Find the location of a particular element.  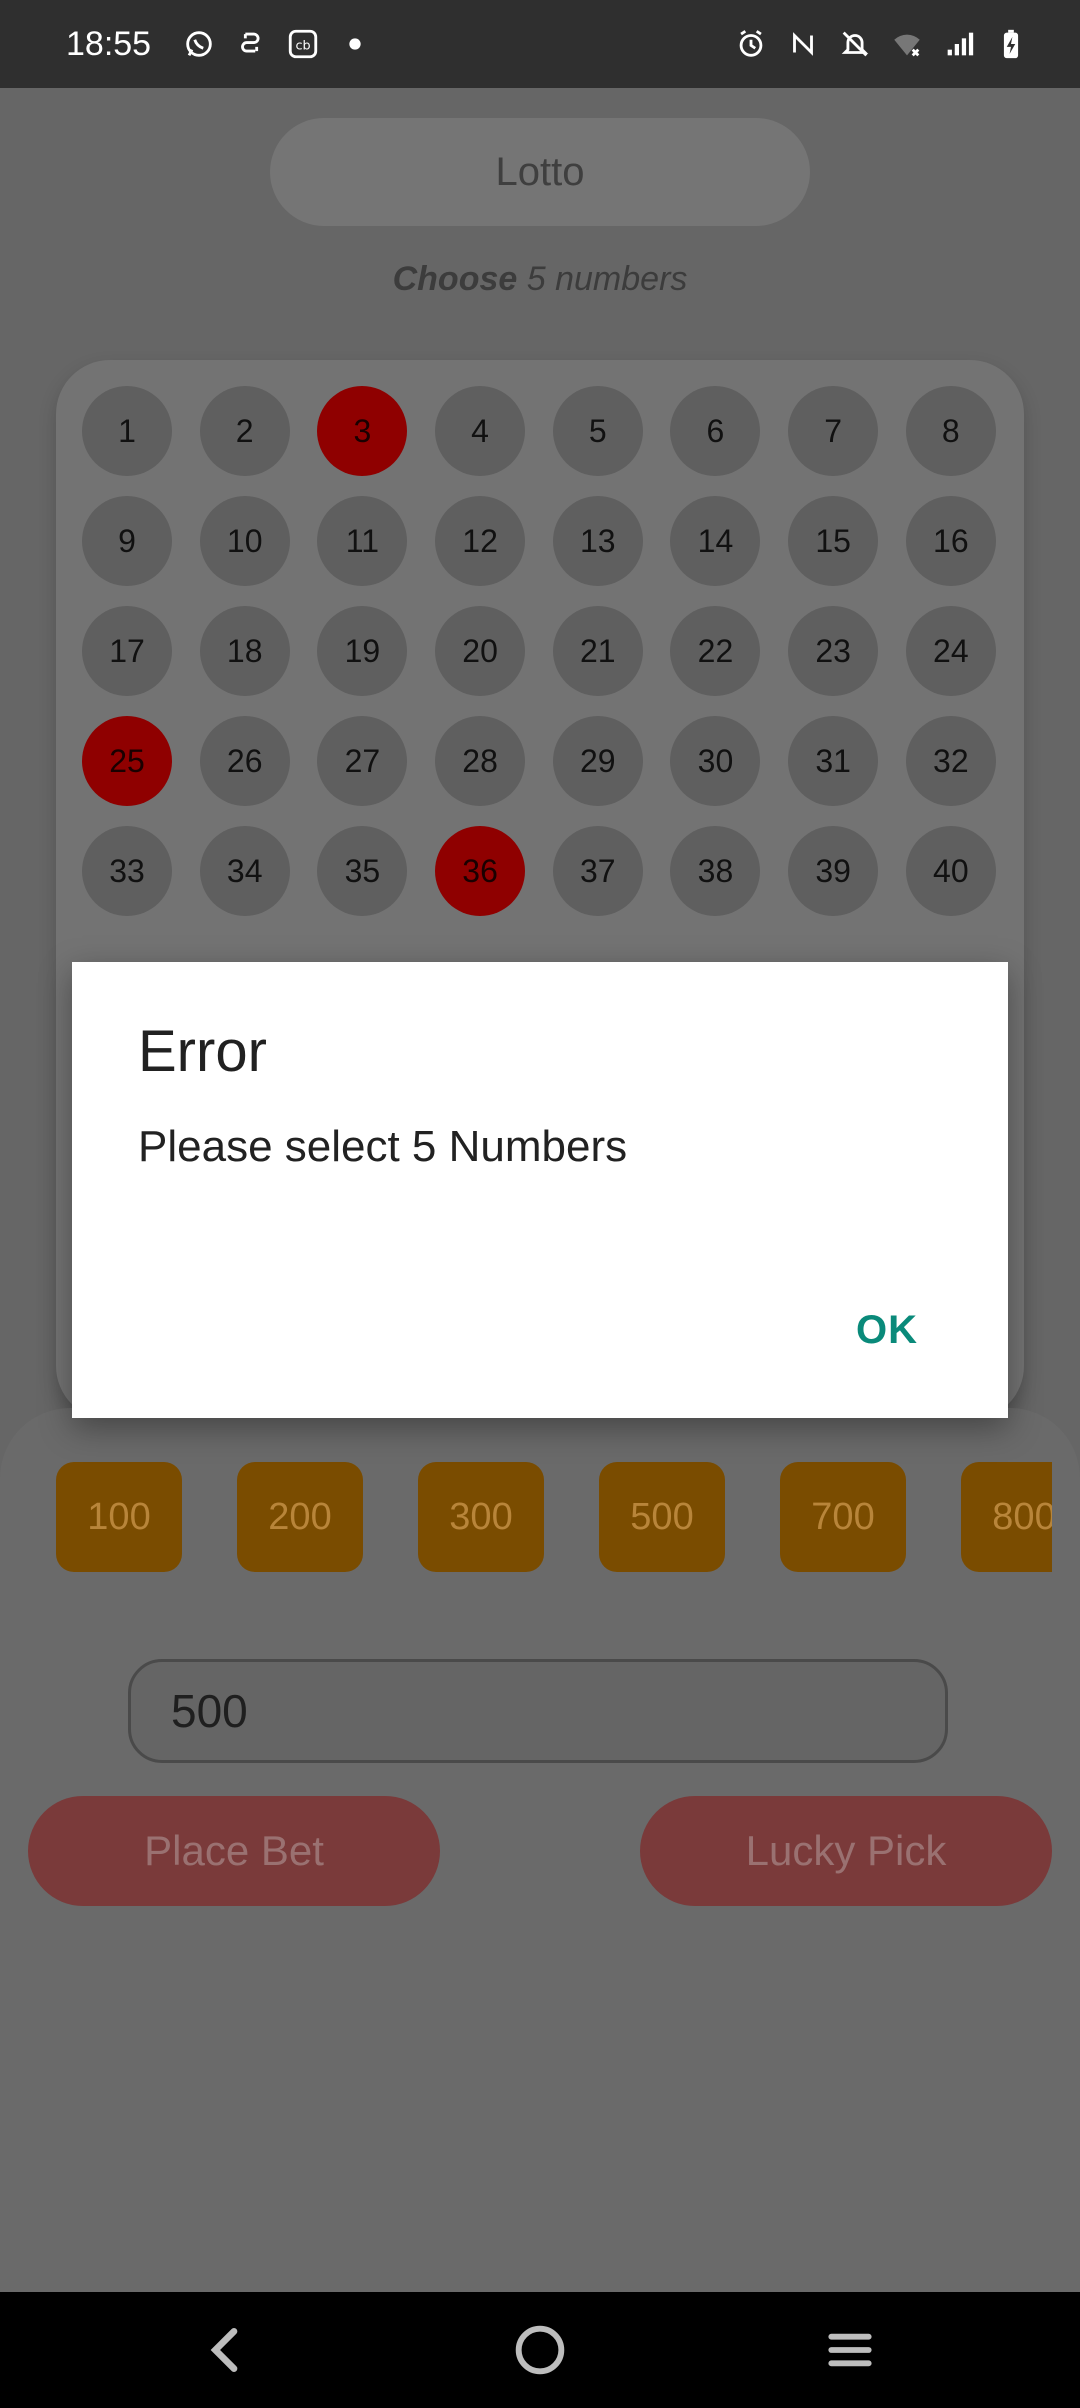

number-ball: 2 is located at coordinates (244, 431).